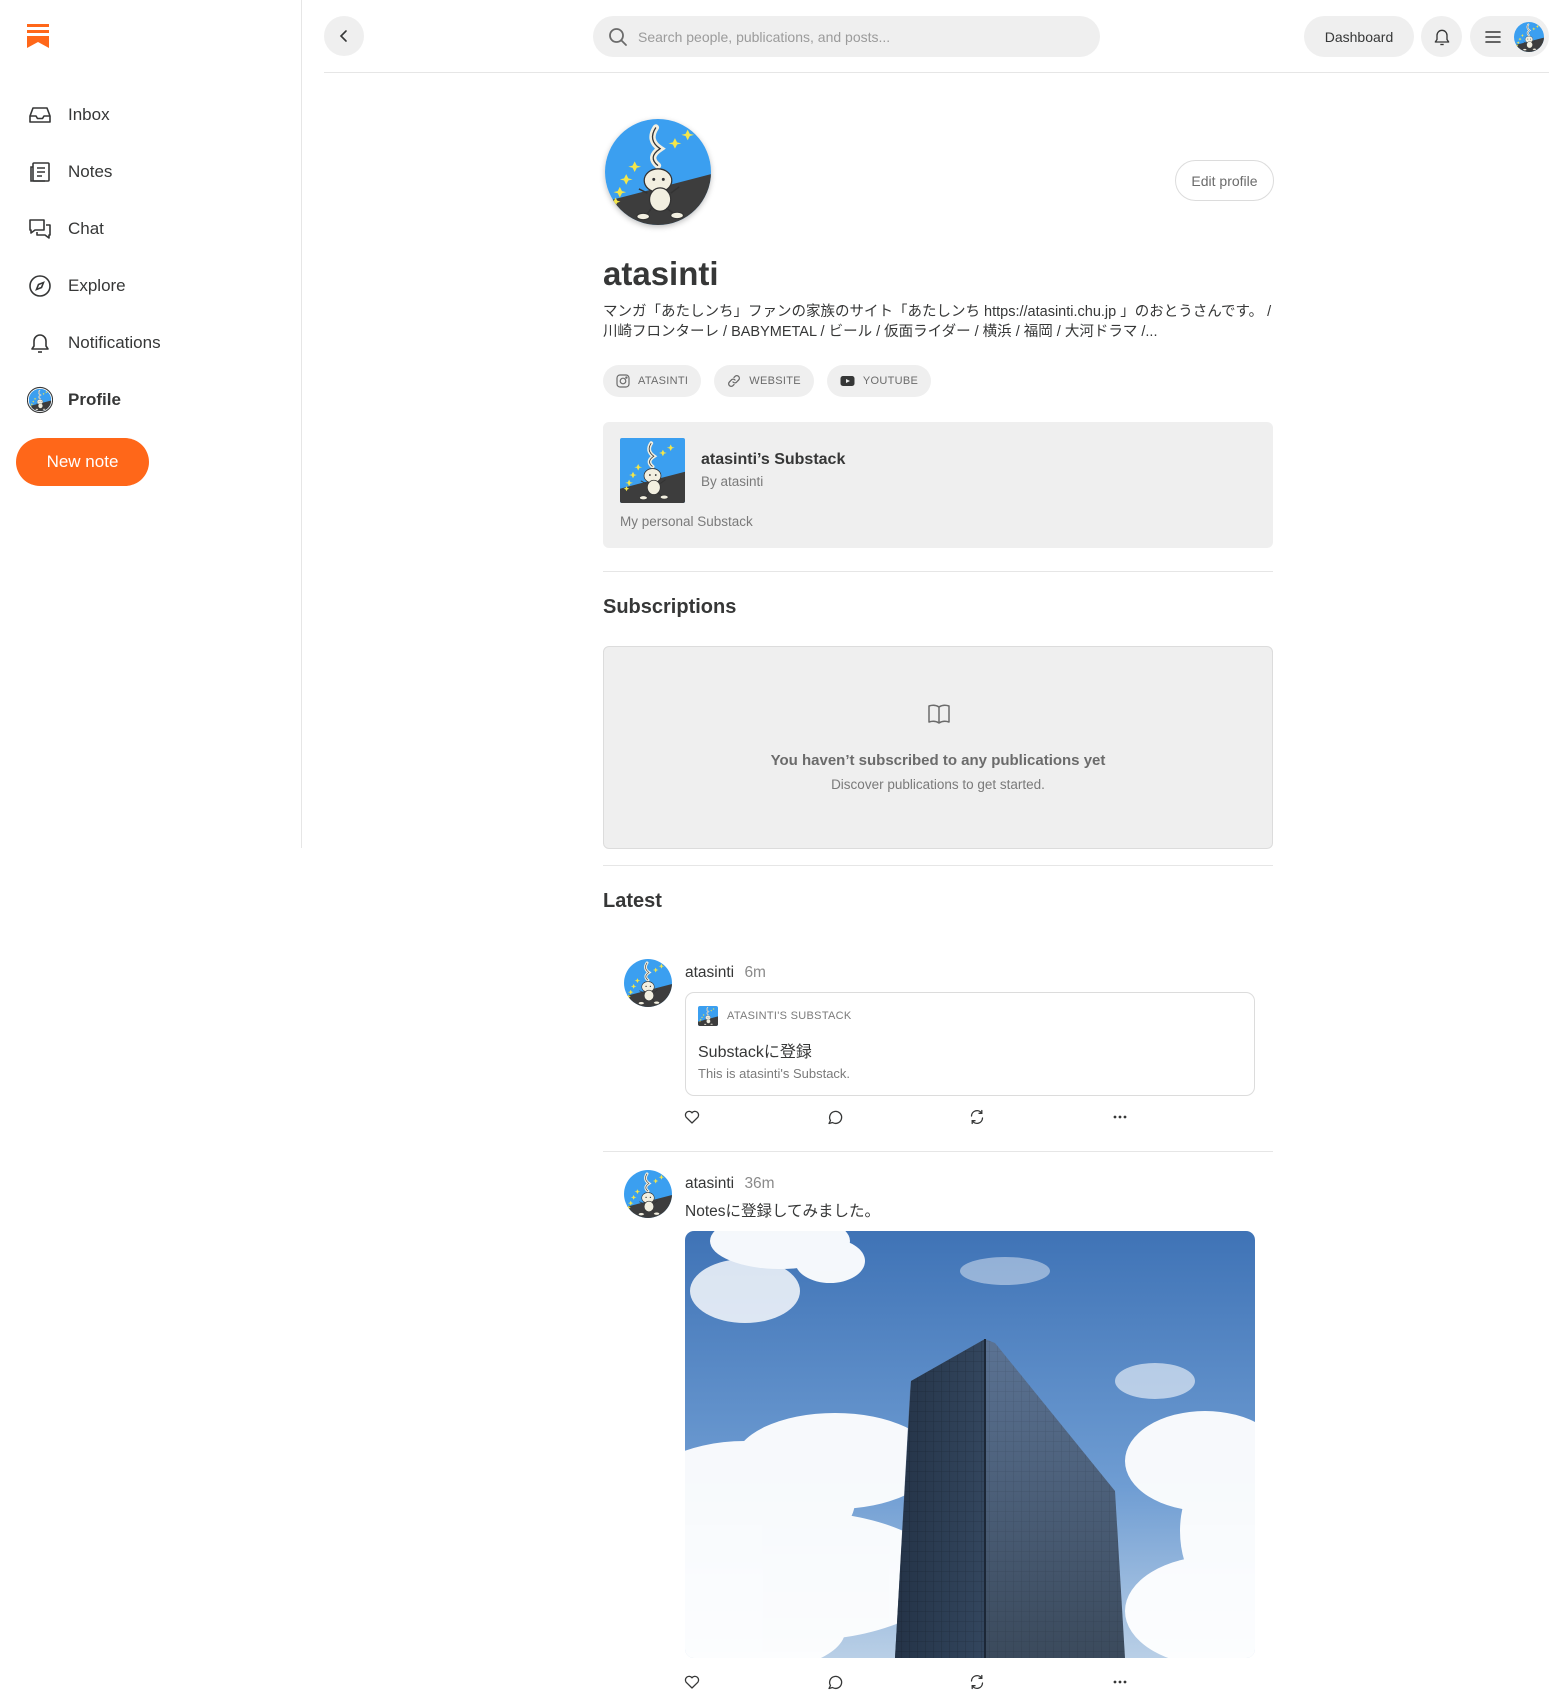  I want to click on youtube-link: YOUTUBE, so click(879, 381).